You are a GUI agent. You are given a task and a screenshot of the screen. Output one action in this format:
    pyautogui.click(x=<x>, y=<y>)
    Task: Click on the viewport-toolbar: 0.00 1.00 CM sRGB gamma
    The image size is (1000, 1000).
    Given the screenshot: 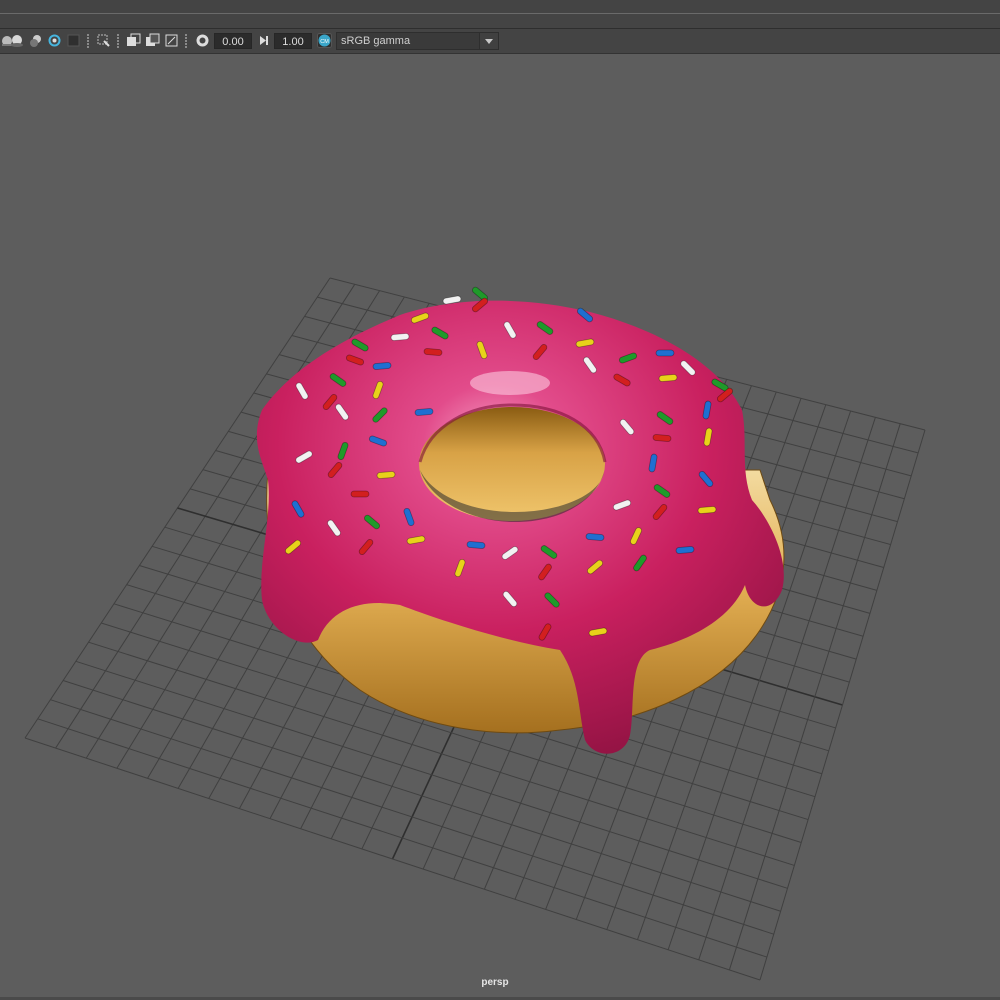 What is the action you would take?
    pyautogui.click(x=500, y=41)
    